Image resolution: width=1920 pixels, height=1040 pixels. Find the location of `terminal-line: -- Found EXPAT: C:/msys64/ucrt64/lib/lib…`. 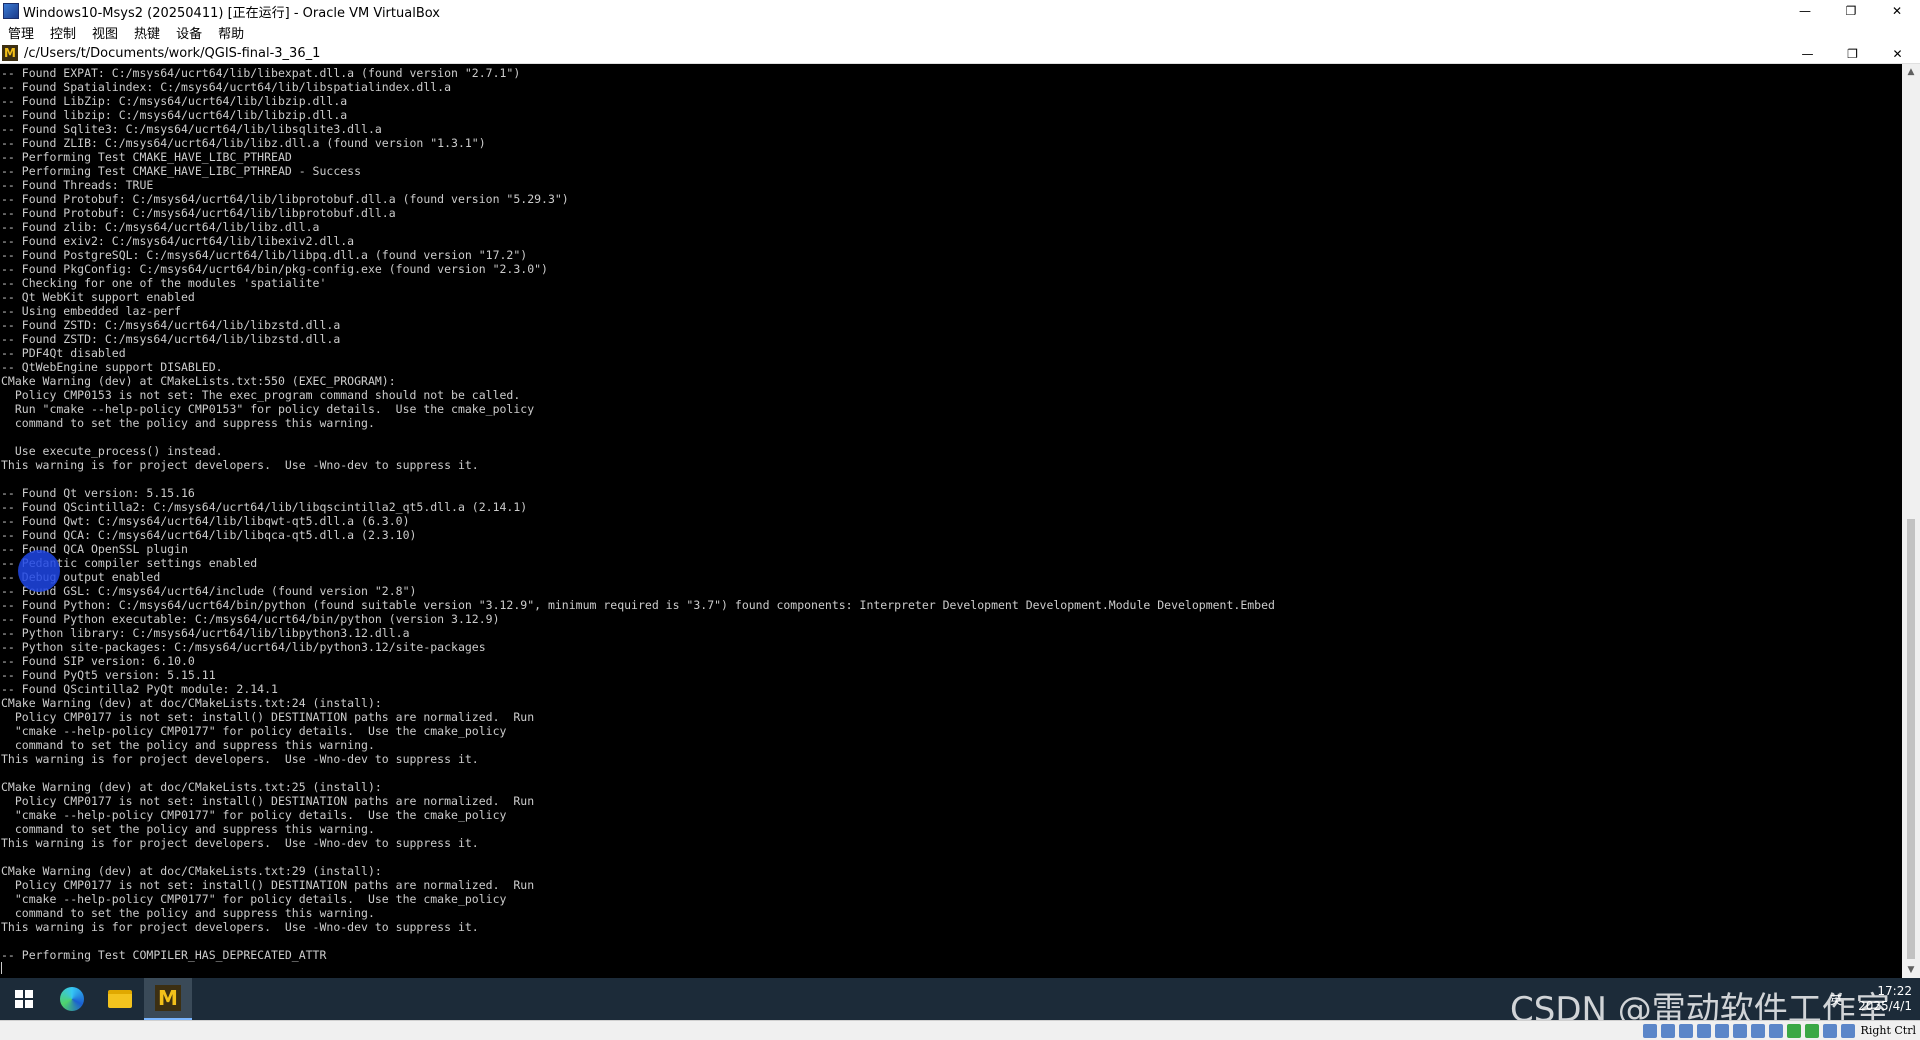

terminal-line: -- Found EXPAT: C:/msys64/ucrt64/lib/lib… is located at coordinates (261, 73).